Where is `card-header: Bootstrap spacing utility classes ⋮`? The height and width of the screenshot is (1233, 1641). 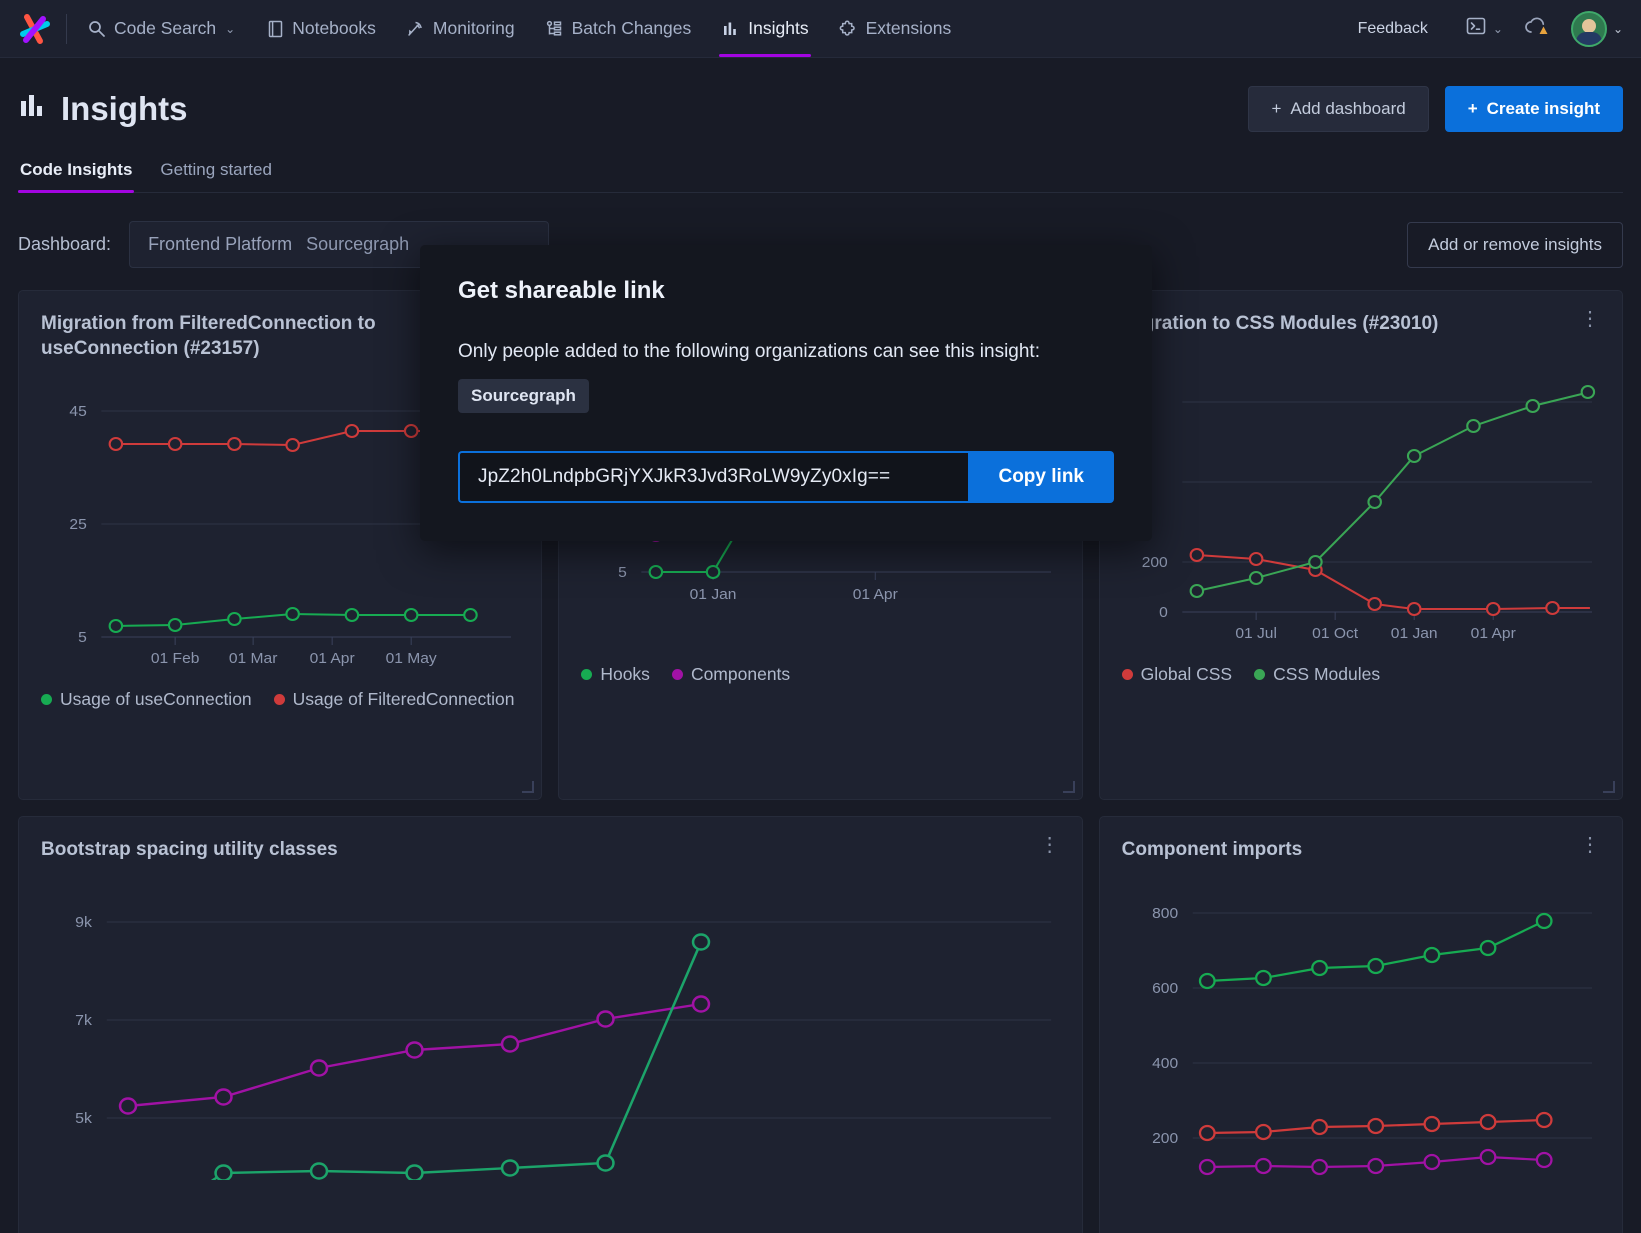
card-header: Bootstrap spacing utility classes ⋮ is located at coordinates (550, 848).